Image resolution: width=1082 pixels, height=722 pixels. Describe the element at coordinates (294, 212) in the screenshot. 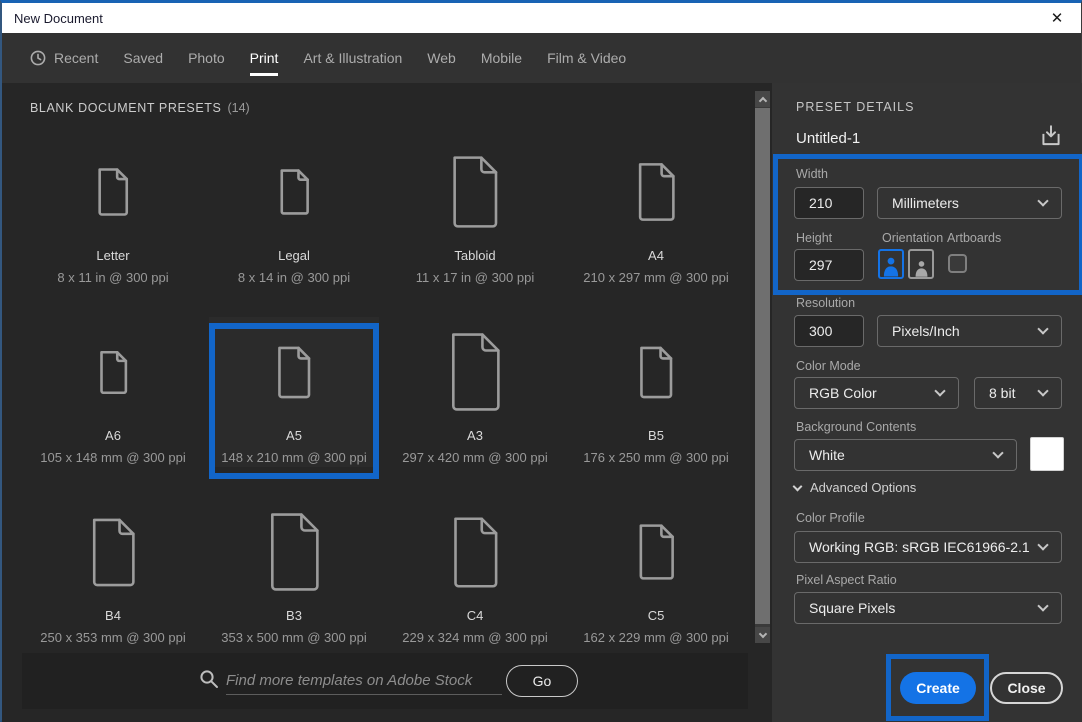

I see `preset-tile-legal: Legal 8 x 14 in @ 300 ppi` at that location.